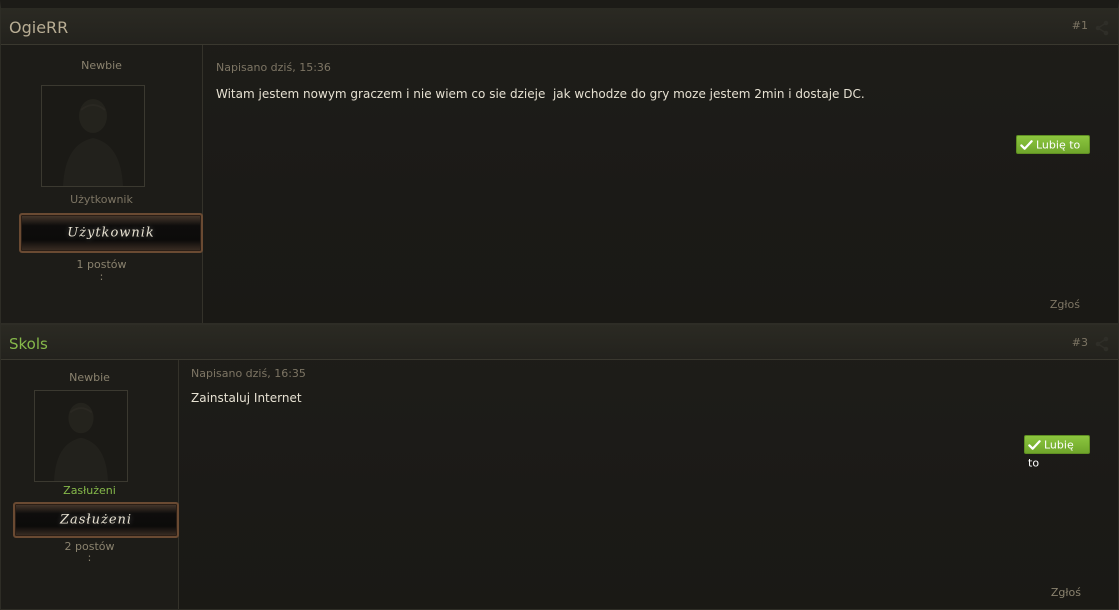 Image resolution: width=1119 pixels, height=610 pixels. Describe the element at coordinates (273, 67) in the screenshot. I see `post-date: Napisano dziś, 15:36` at that location.